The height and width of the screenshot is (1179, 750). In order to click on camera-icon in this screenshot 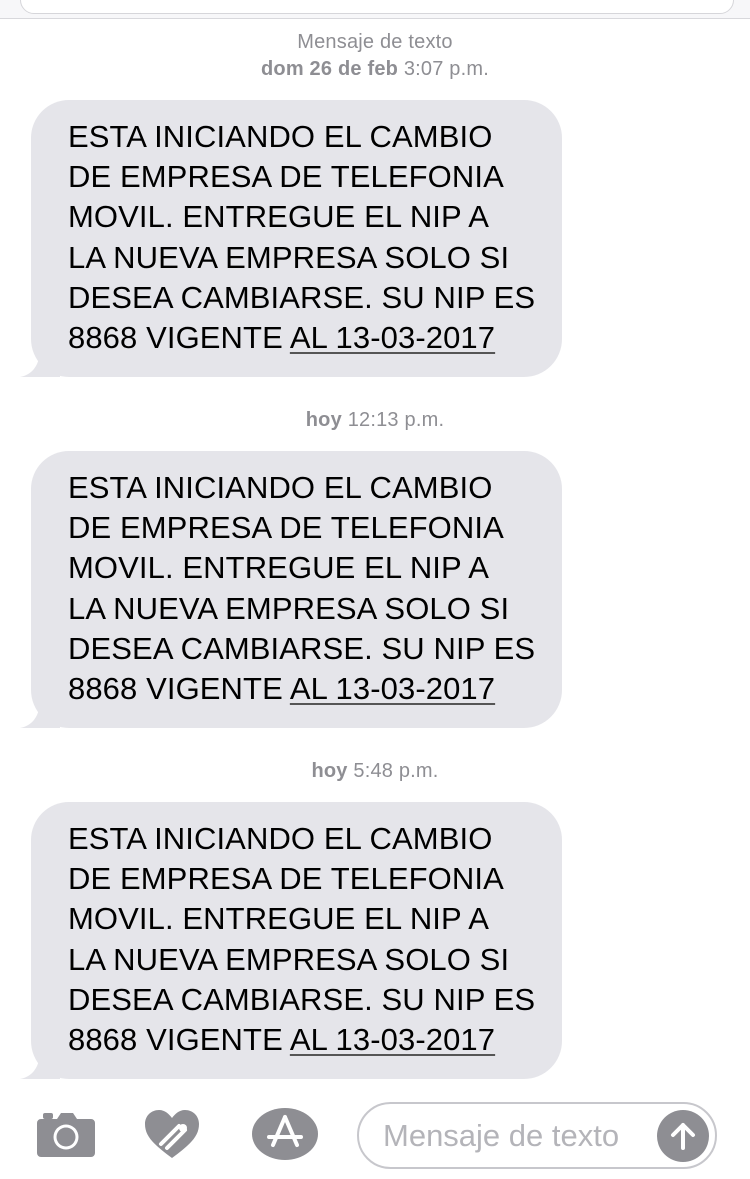, I will do `click(66, 1135)`.